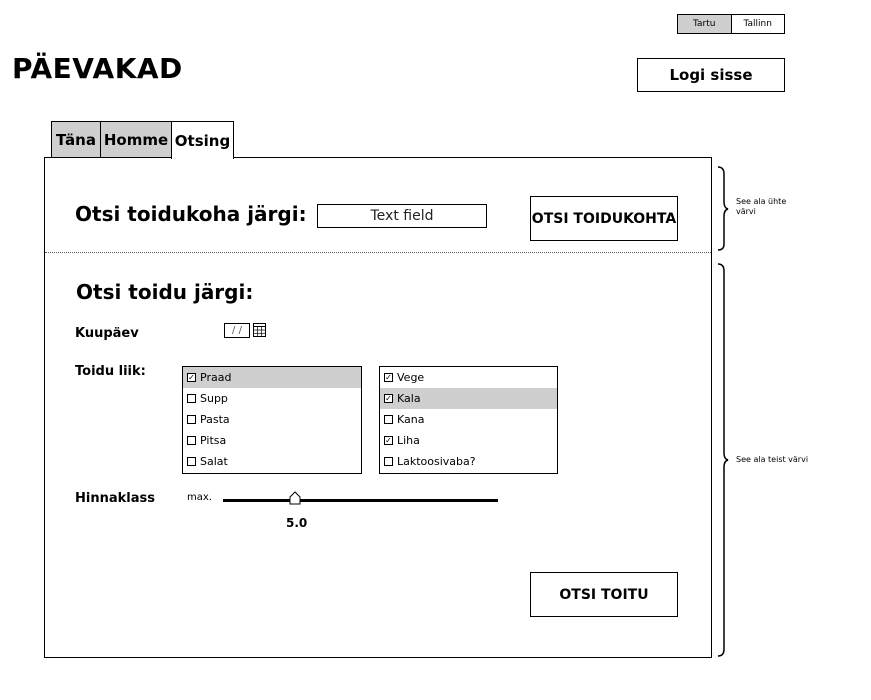 This screenshot has height=700, width=871. What do you see at coordinates (215, 419) in the screenshot?
I see `list-item-label: Pasta` at bounding box center [215, 419].